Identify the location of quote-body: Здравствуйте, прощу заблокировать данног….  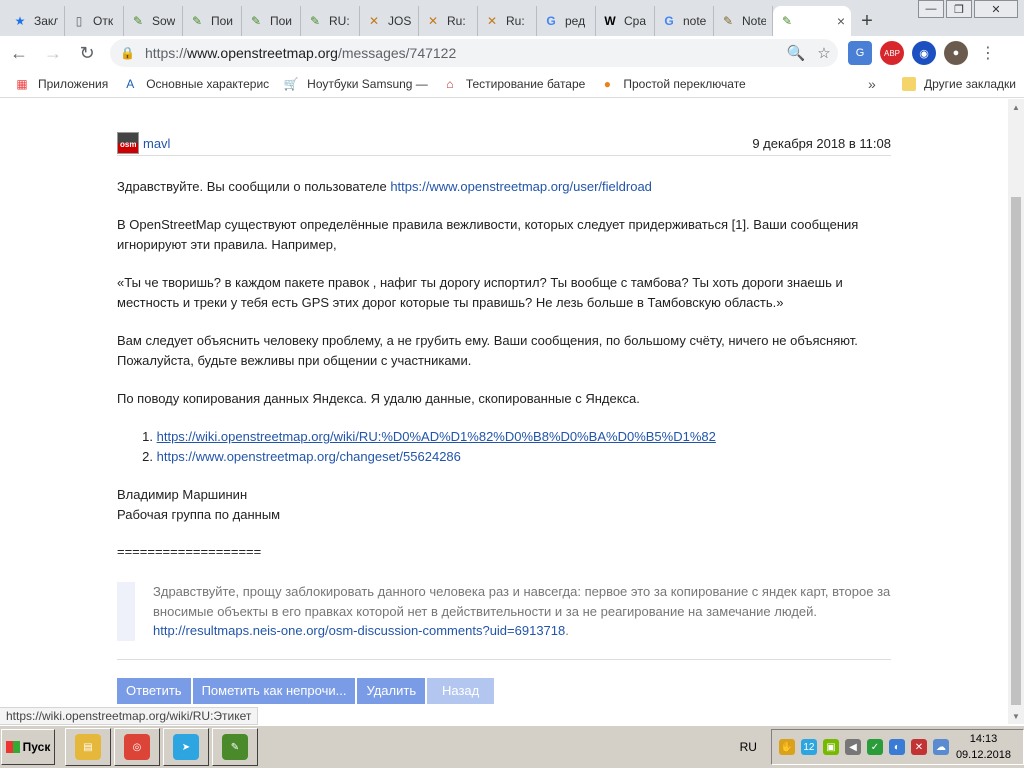
(522, 601).